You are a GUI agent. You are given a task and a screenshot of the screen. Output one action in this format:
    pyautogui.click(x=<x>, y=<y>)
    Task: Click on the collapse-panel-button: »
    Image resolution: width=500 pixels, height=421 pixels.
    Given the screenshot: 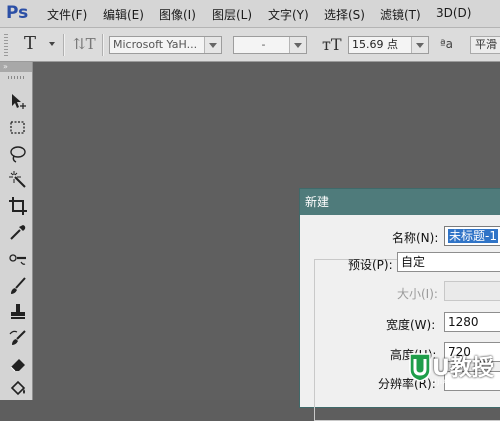 What is the action you would take?
    pyautogui.click(x=16, y=67)
    